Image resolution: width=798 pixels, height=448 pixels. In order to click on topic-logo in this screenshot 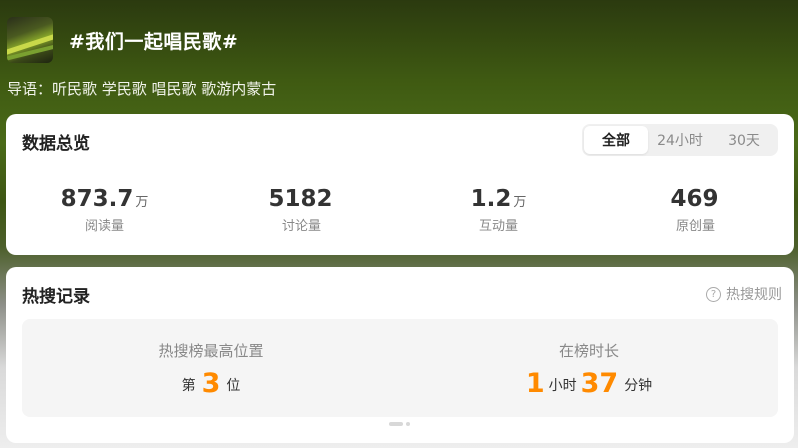, I will do `click(30, 40)`.